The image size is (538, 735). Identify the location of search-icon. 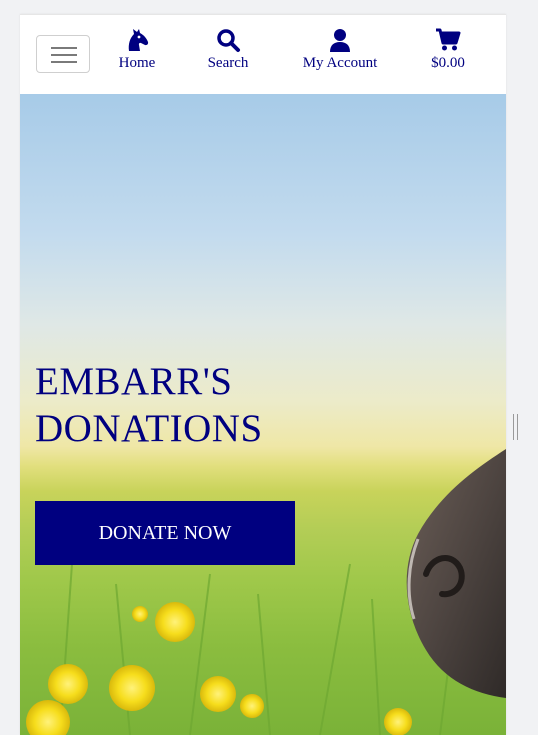
(228, 40).